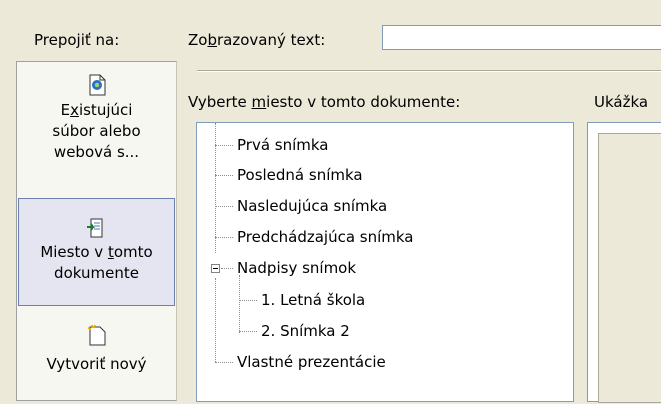  Describe the element at coordinates (311, 362) in the screenshot. I see `tree-item-custom-shows: Vlastné prezentácie` at that location.